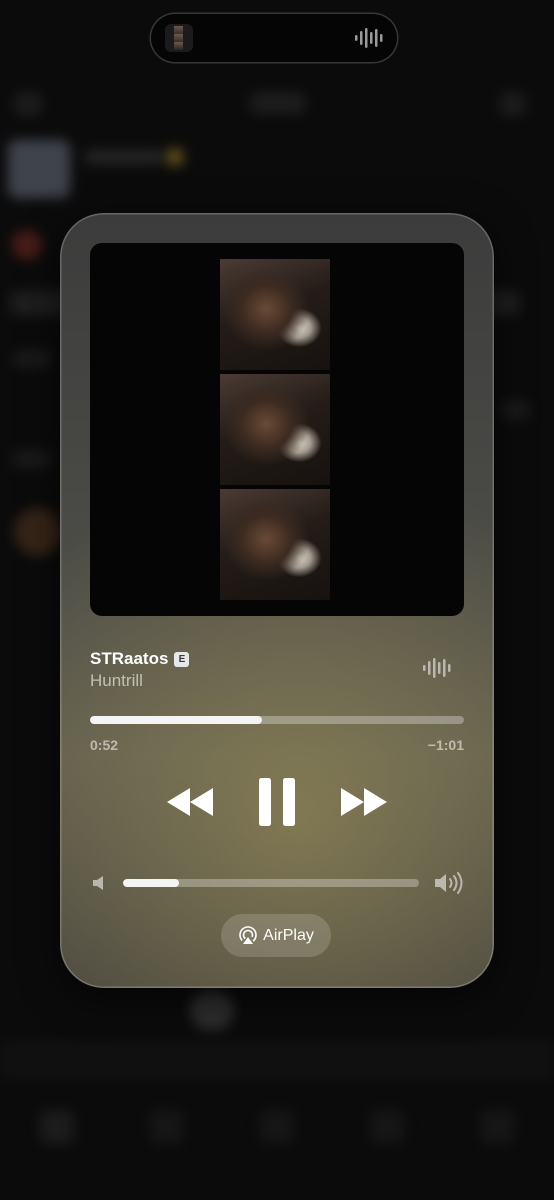 The image size is (554, 1200). Describe the element at coordinates (288, 935) in the screenshot. I see `airplay-label: AirPlay` at that location.